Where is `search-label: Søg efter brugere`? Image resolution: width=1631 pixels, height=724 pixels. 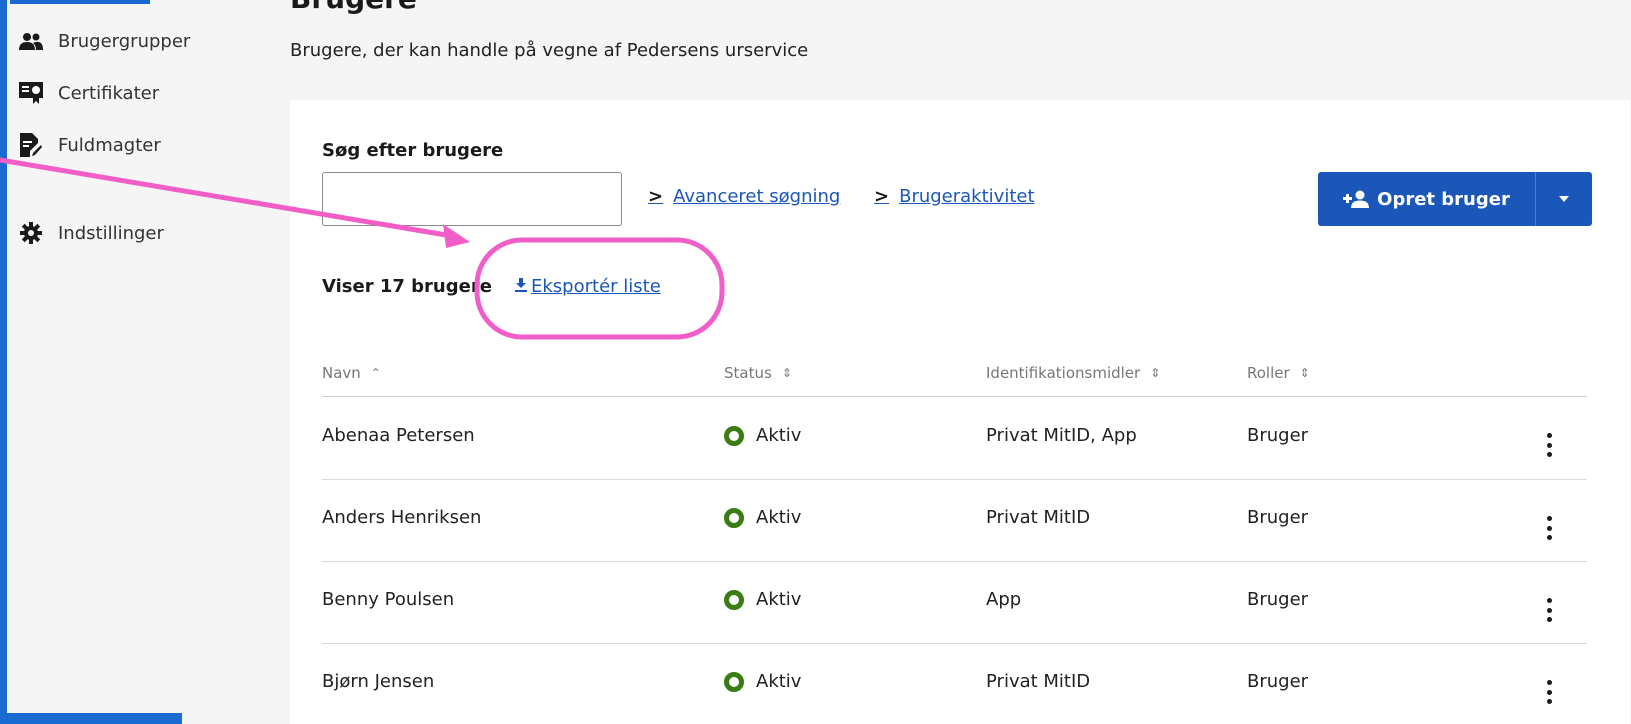
search-label: Søg efter brugere is located at coordinates (413, 150).